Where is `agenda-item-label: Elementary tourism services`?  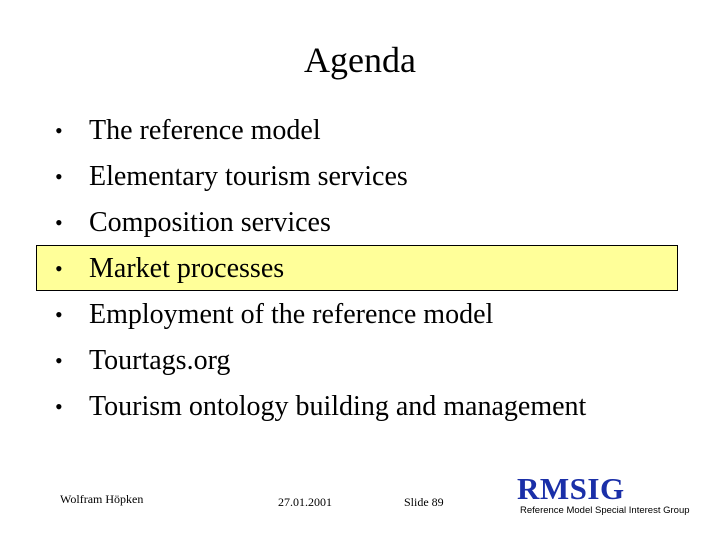
agenda-item-label: Elementary tourism services is located at coordinates (248, 176).